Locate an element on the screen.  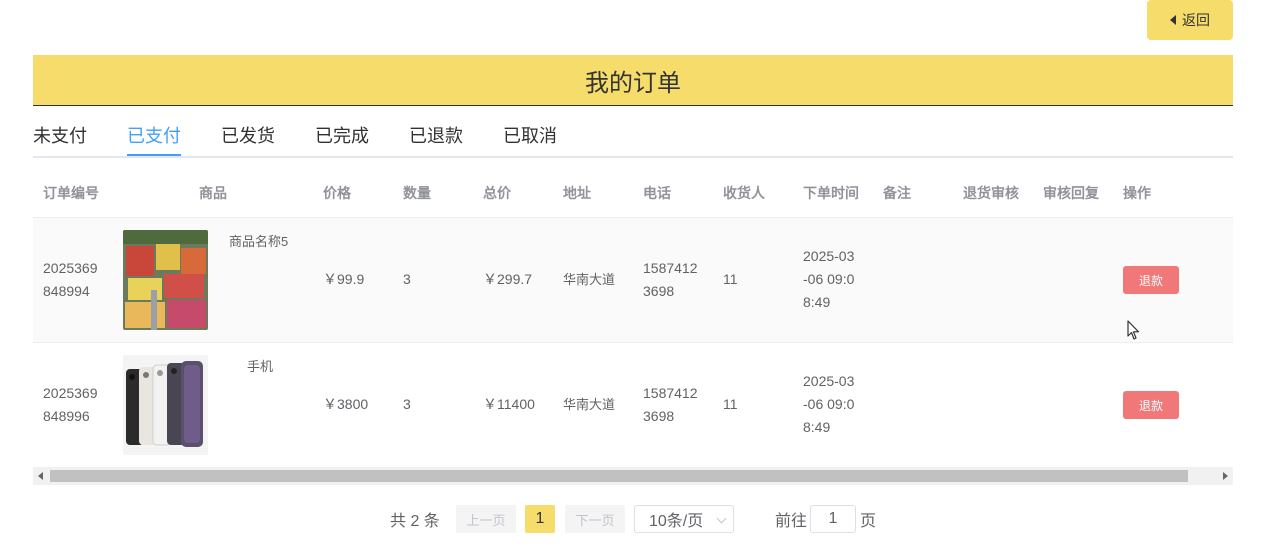
col-return-review: 退货审核 is located at coordinates (991, 193).